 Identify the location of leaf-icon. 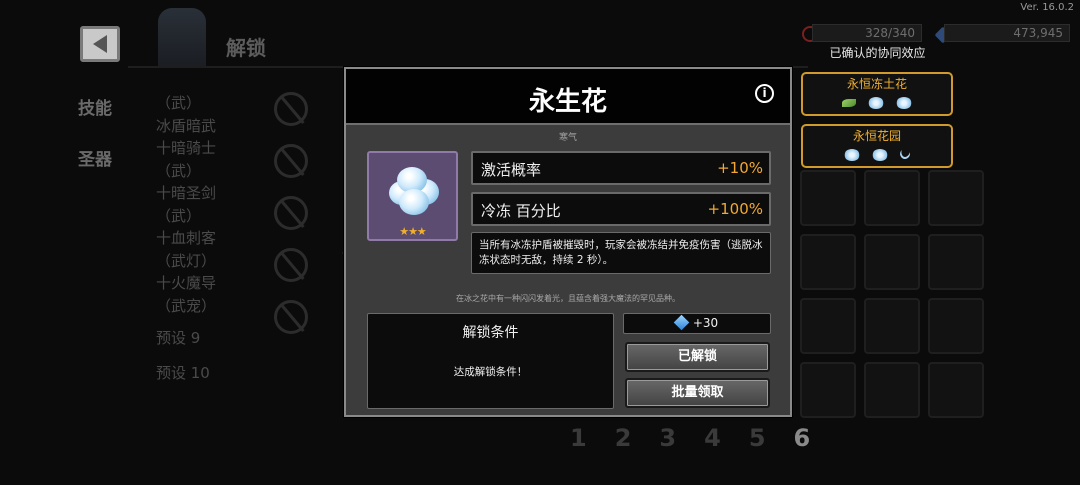
(849, 103).